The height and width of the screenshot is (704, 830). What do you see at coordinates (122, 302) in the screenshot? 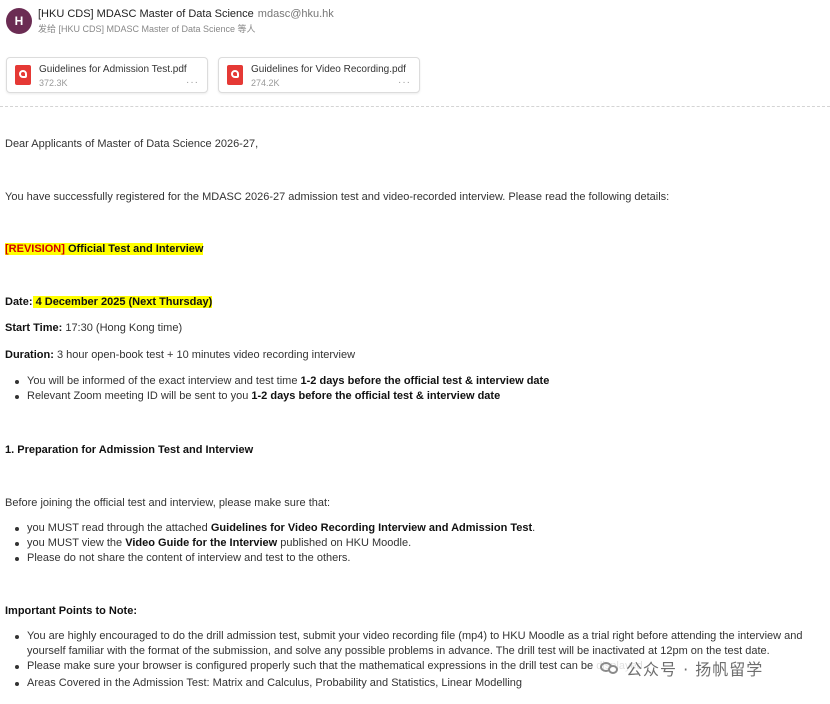
I see `date-value: 4 December 2025 (Next Thursday)` at bounding box center [122, 302].